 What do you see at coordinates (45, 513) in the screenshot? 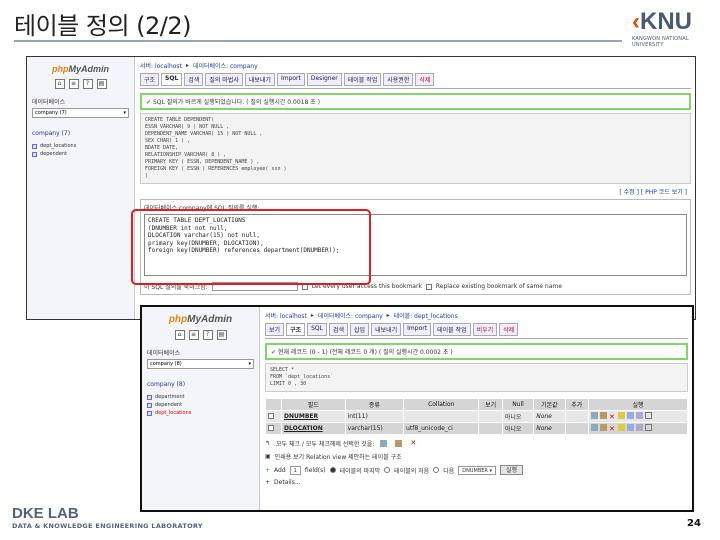
I see `lab-title: DKE LAB` at bounding box center [45, 513].